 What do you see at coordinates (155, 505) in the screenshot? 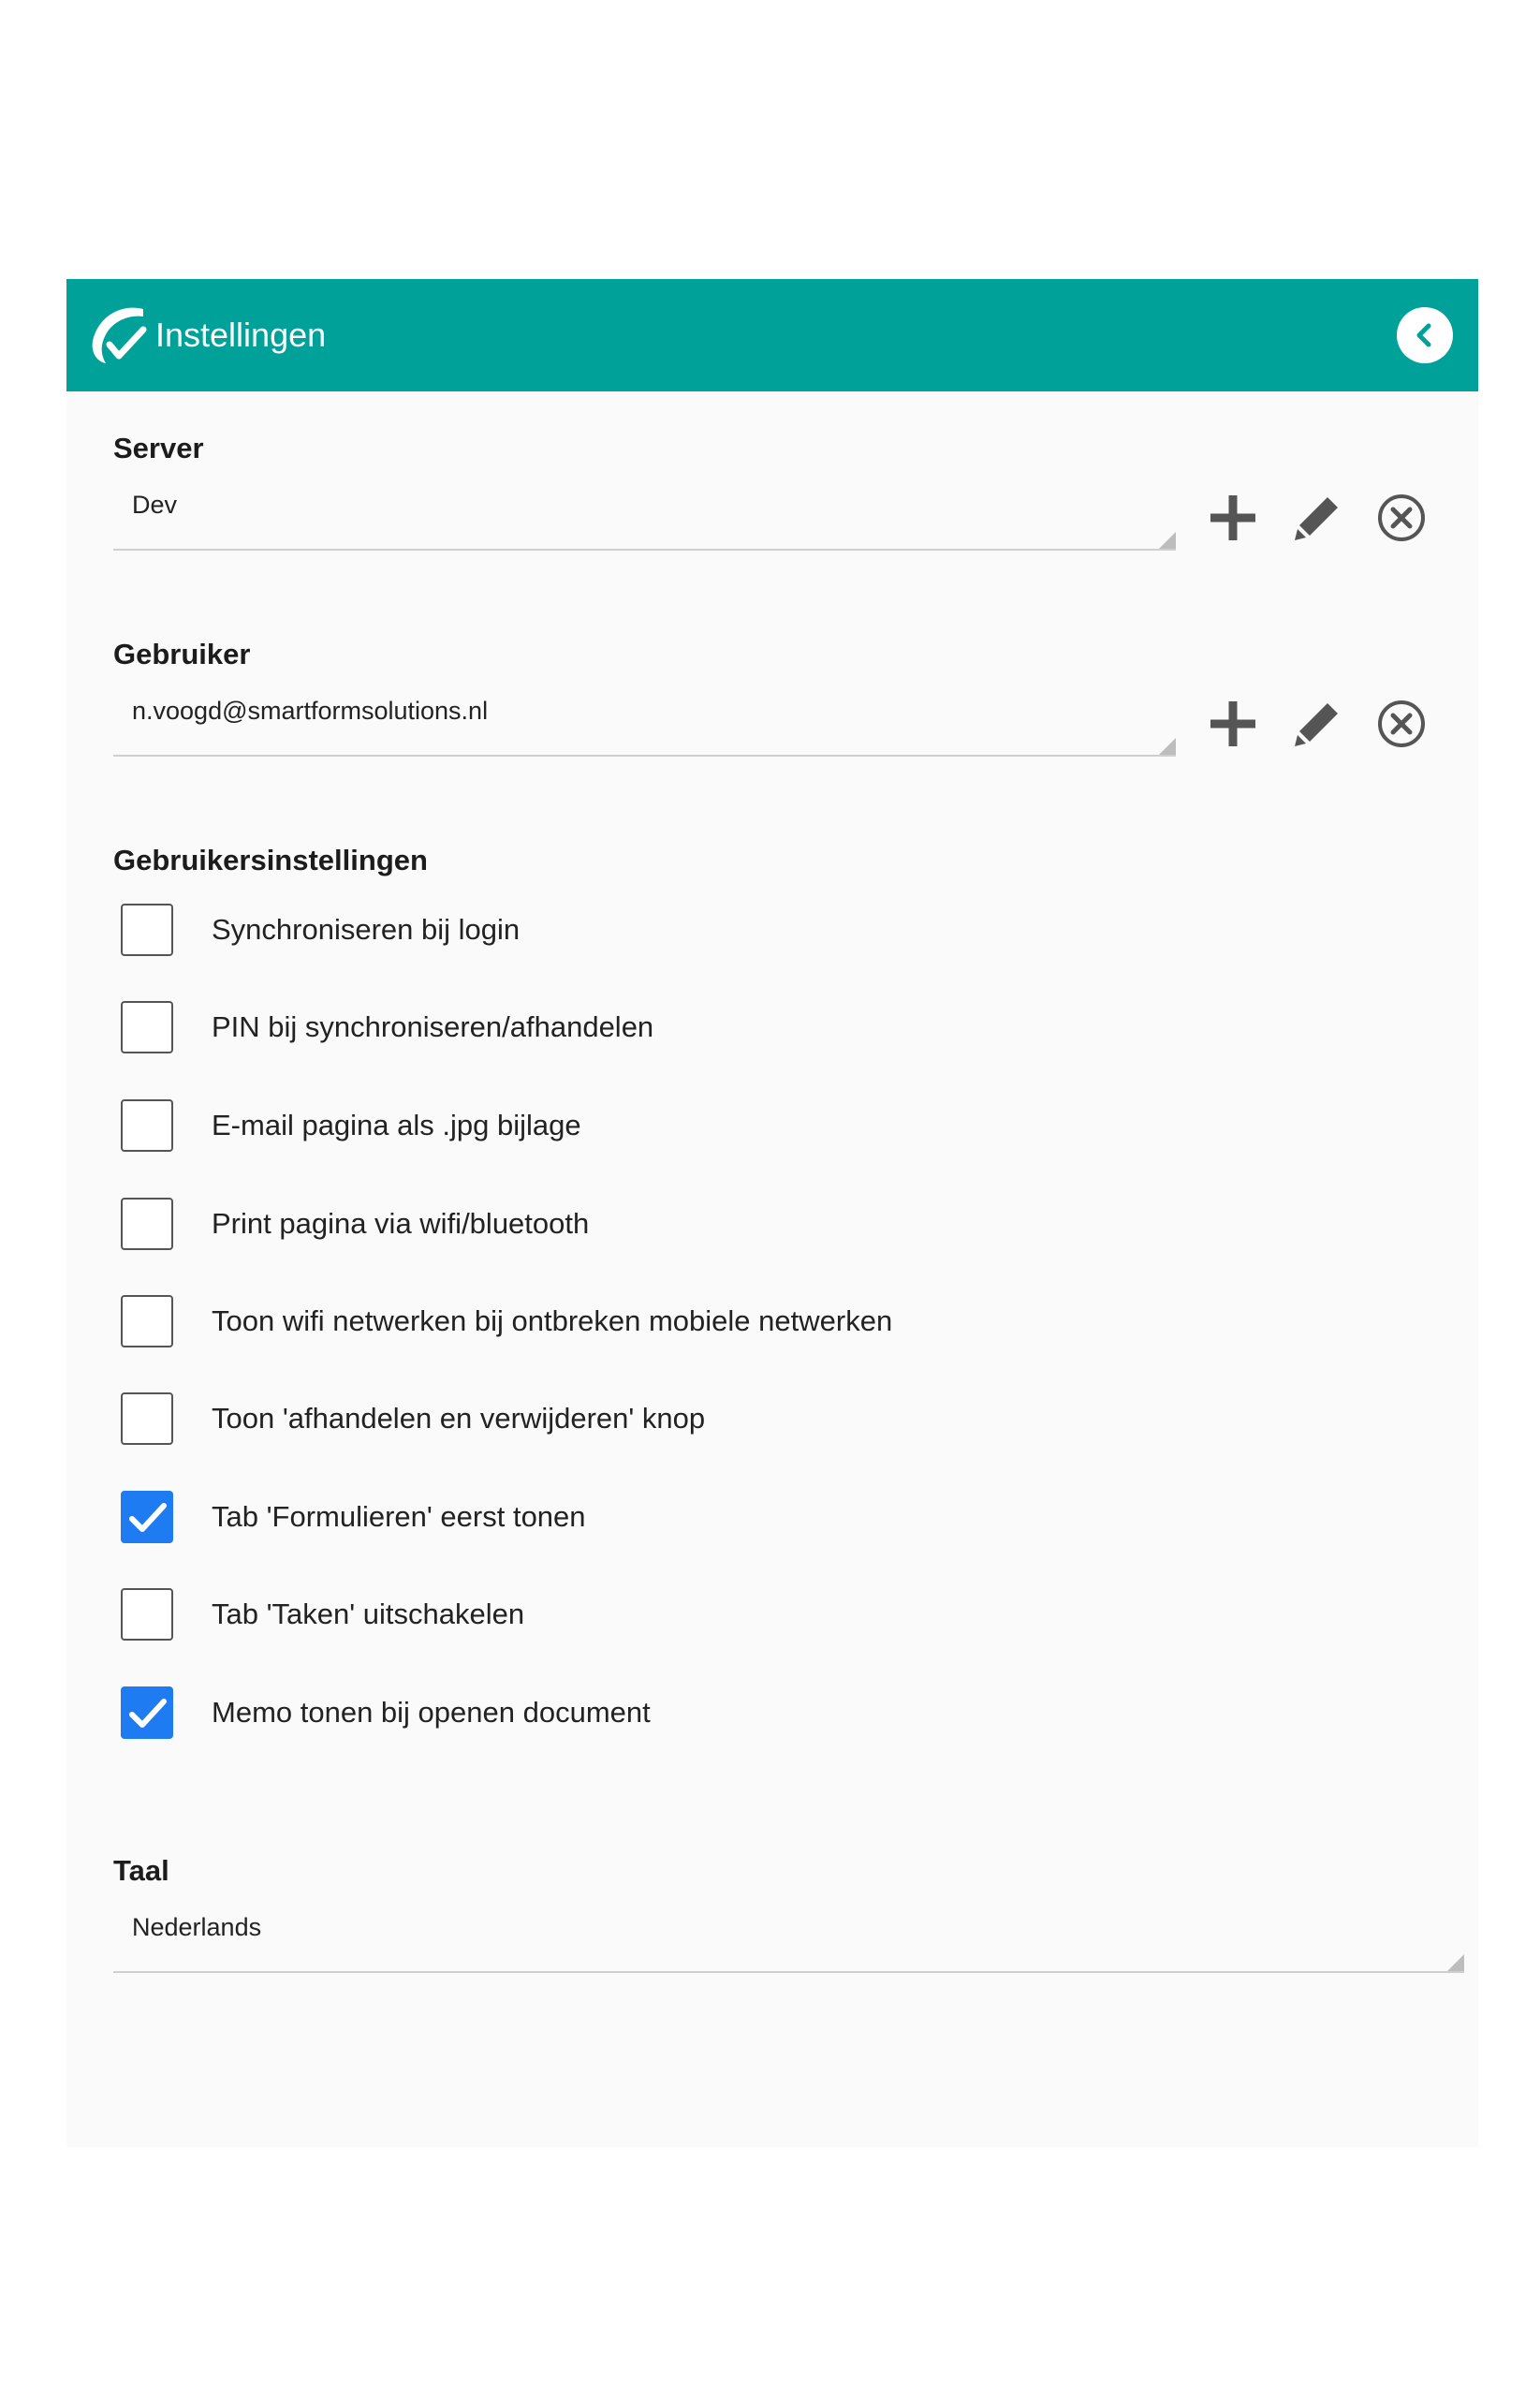
I see `server-value: Dev` at bounding box center [155, 505].